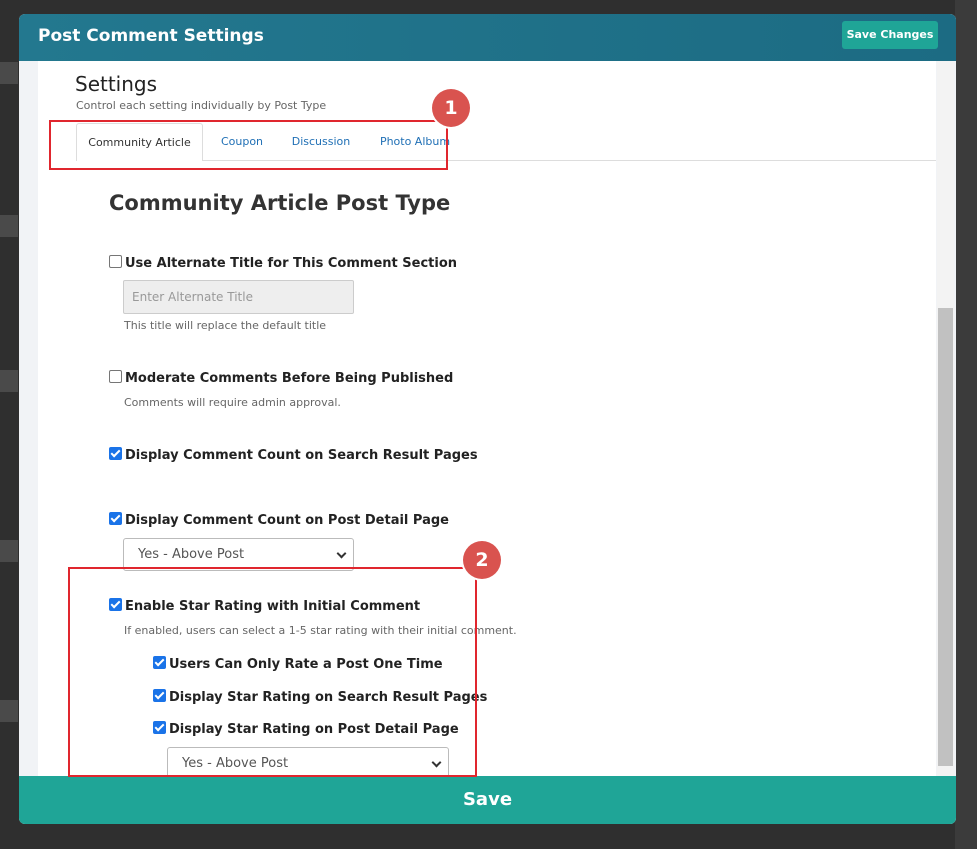 This screenshot has height=849, width=977. What do you see at coordinates (272, 672) in the screenshot?
I see `annotation-box-star-rating` at bounding box center [272, 672].